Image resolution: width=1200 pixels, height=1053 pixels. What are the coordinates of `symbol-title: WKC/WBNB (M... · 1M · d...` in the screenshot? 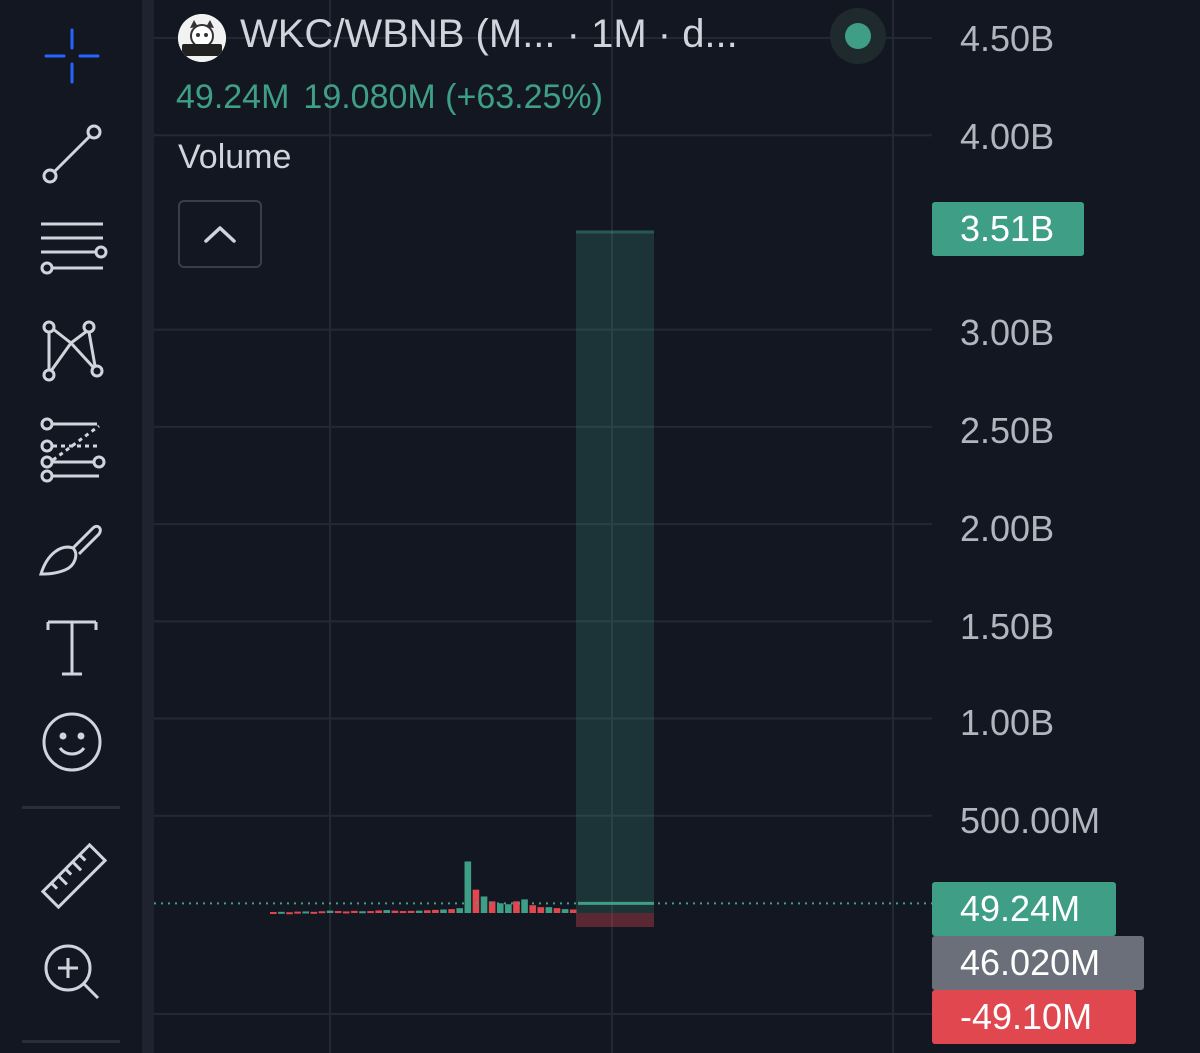 It's located at (489, 34).